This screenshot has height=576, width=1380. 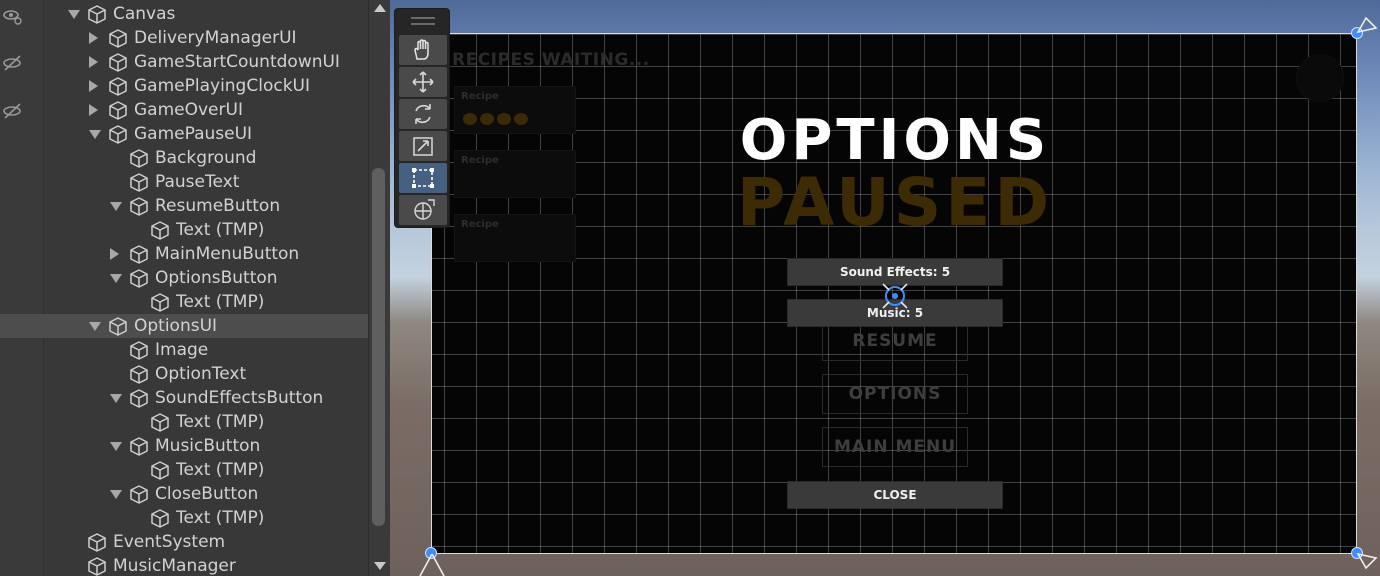 I want to click on hierarchy-item: GameStartCountdownUI, so click(x=184, y=62).